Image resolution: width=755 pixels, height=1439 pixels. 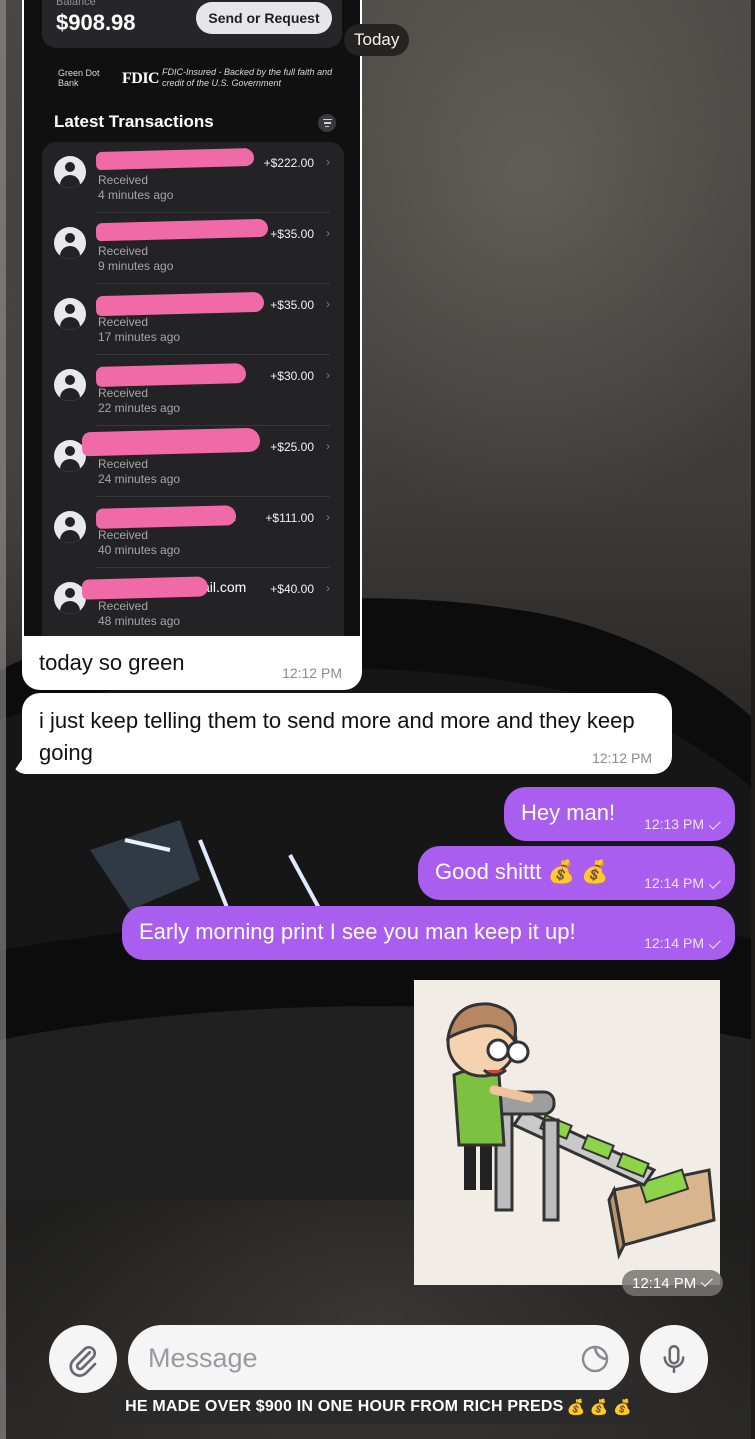 I want to click on transaction-amount: +$25.00, so click(x=292, y=447).